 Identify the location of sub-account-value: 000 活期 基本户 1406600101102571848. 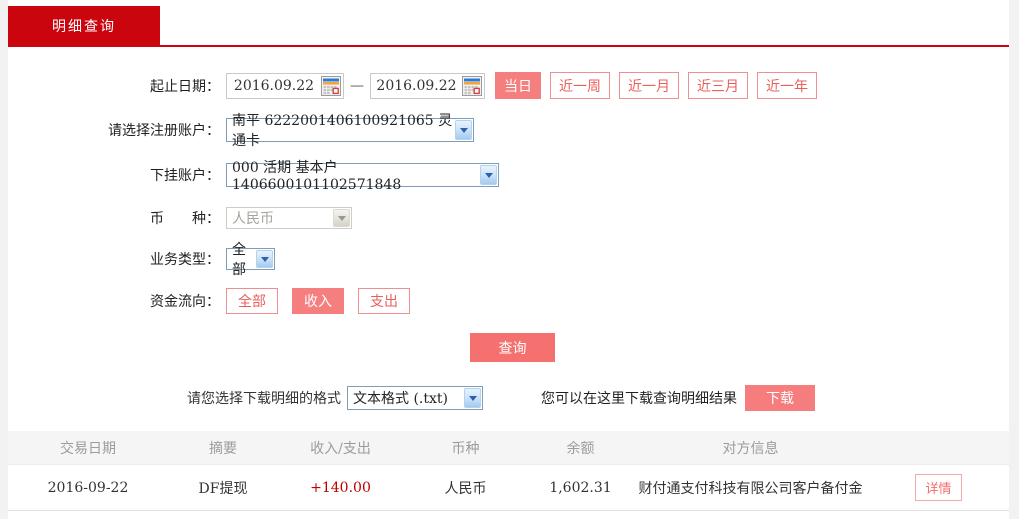
(317, 176).